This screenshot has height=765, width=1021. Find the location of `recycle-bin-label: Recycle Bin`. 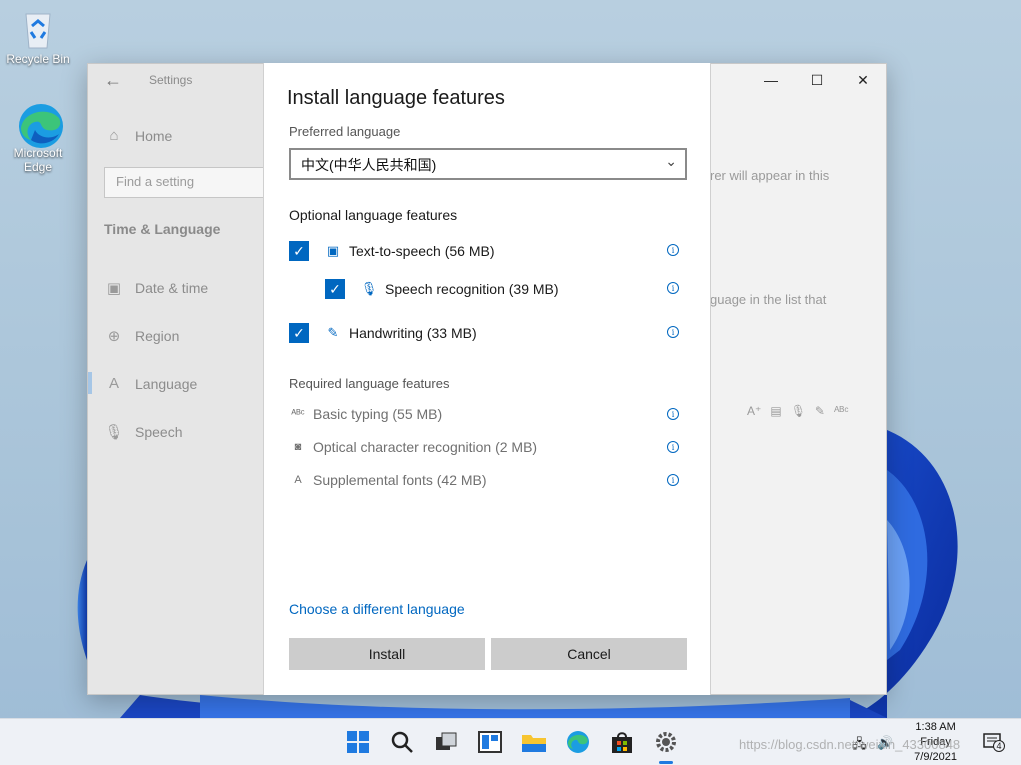

recycle-bin-label: Recycle Bin is located at coordinates (38, 59).